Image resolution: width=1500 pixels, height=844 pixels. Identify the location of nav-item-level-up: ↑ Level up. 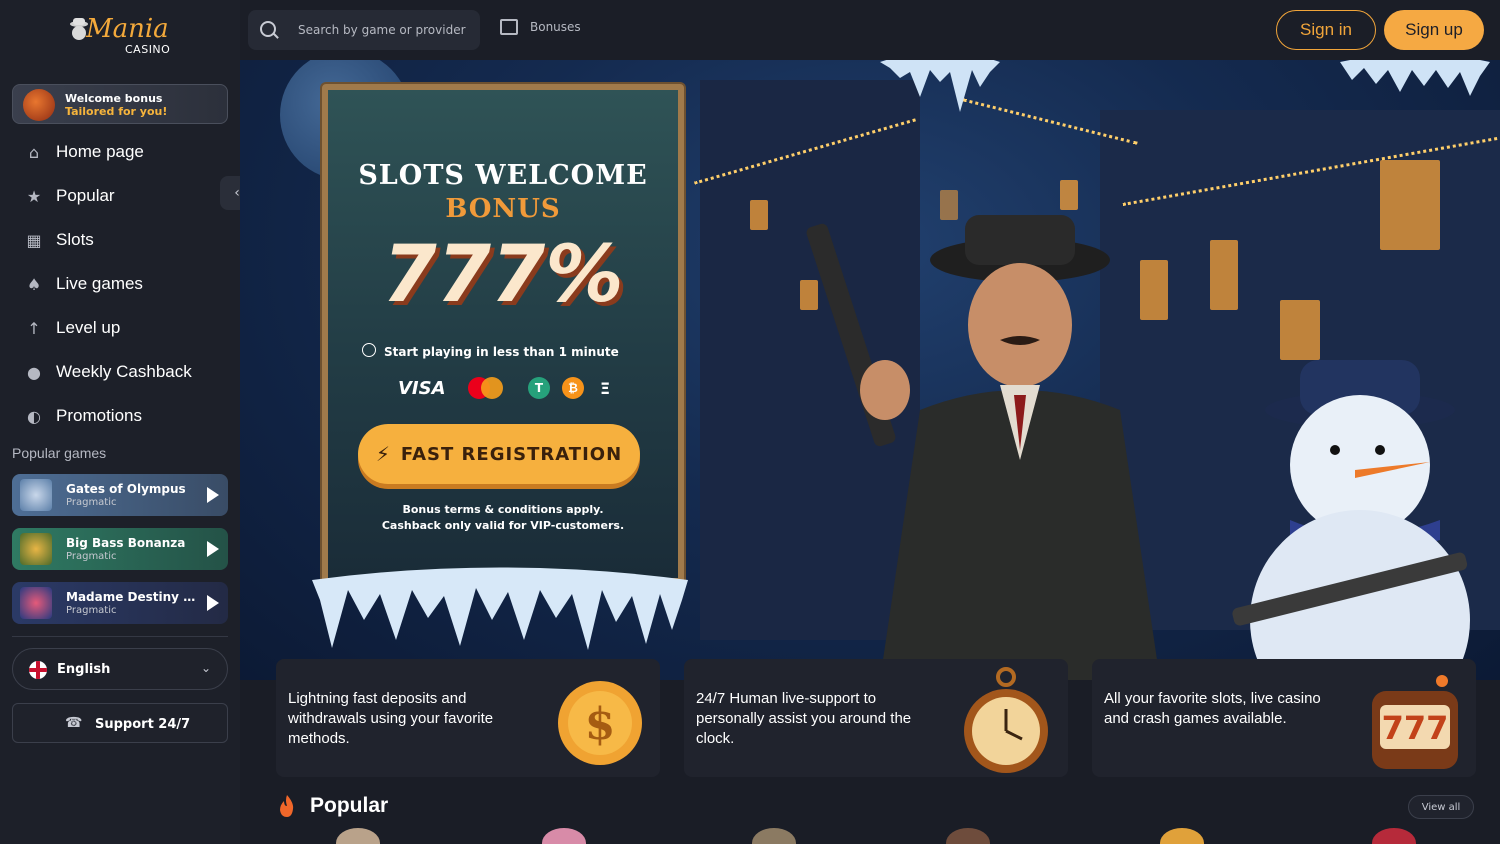
(120, 328).